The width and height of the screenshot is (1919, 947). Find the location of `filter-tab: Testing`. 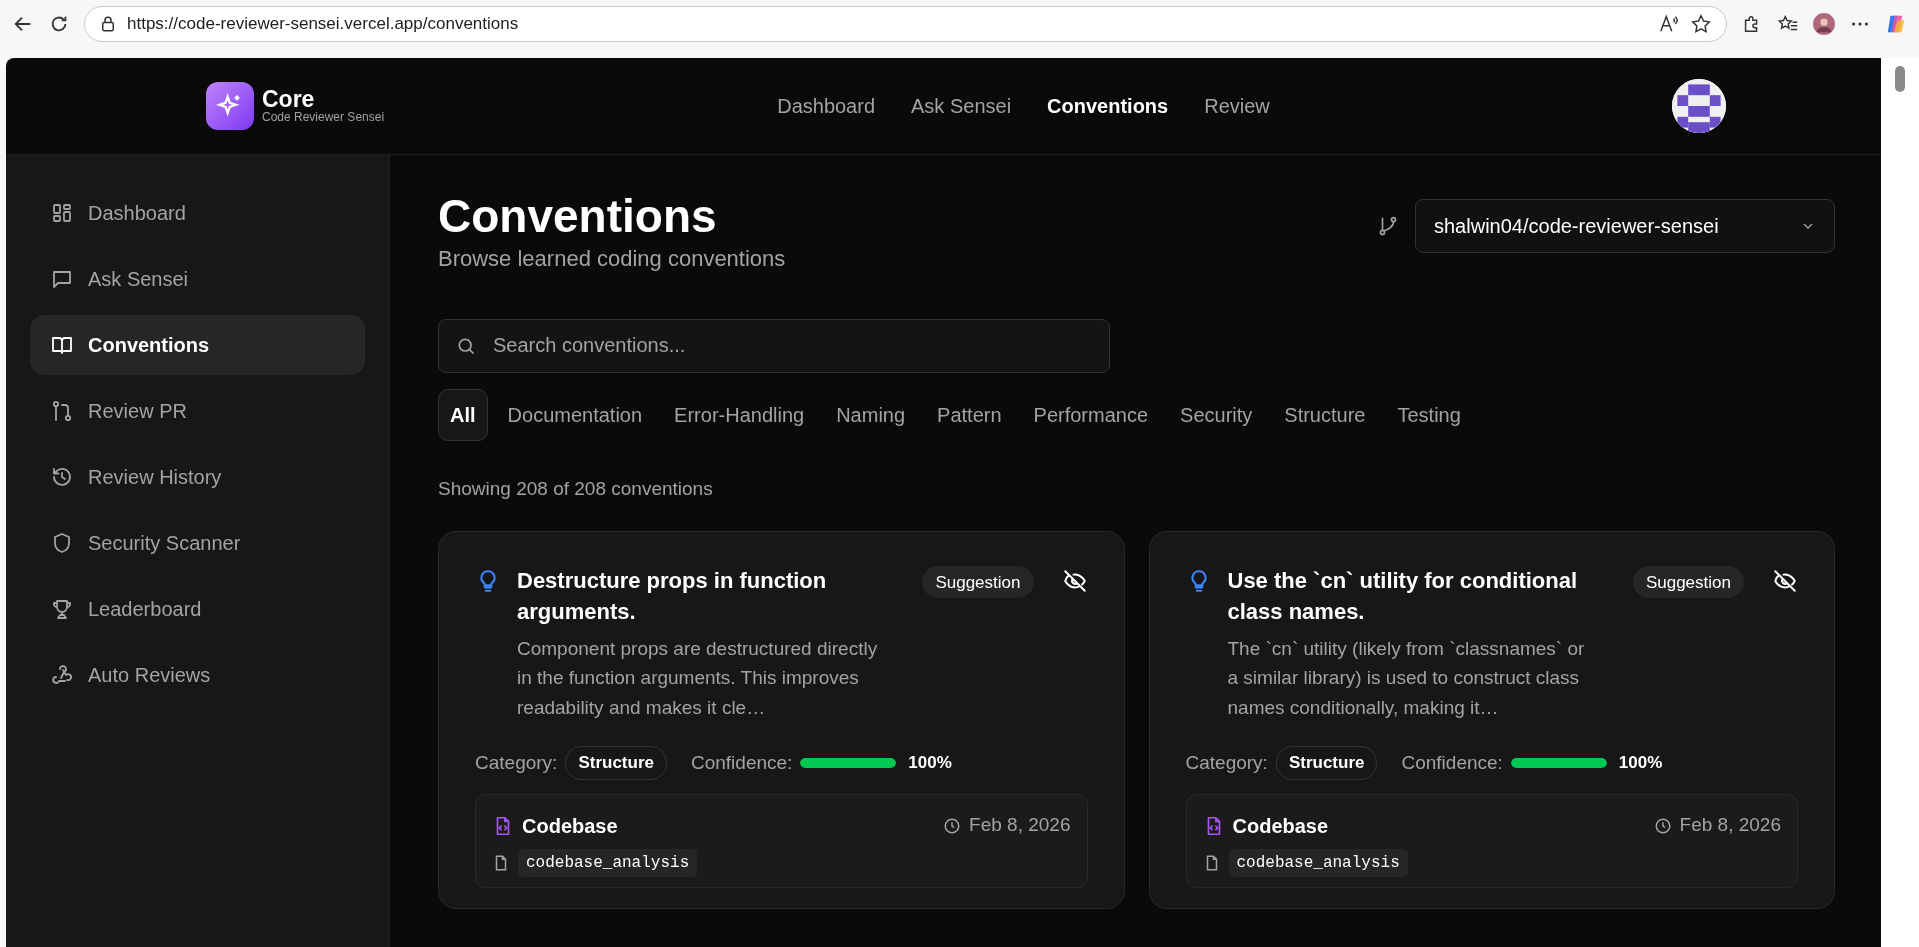

filter-tab: Testing is located at coordinates (1429, 414).